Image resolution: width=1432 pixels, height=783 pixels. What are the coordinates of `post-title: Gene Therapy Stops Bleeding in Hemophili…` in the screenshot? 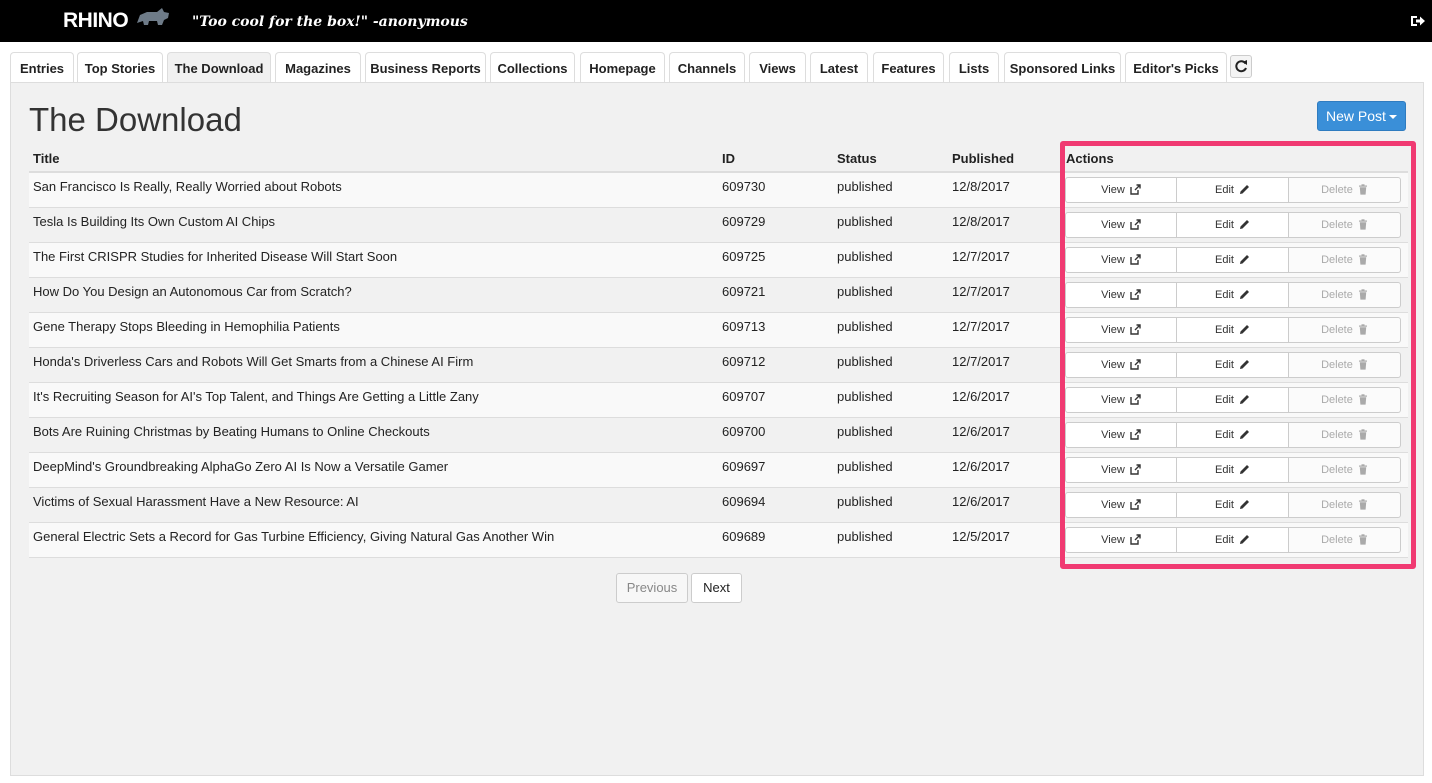 It's located at (186, 326).